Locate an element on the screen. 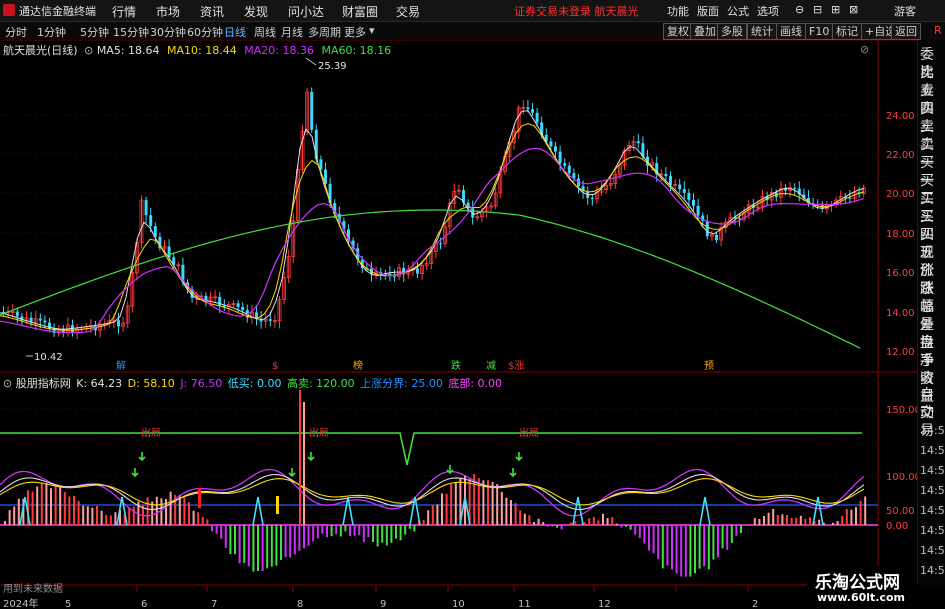  period-5min: 5分钟 is located at coordinates (94, 32).